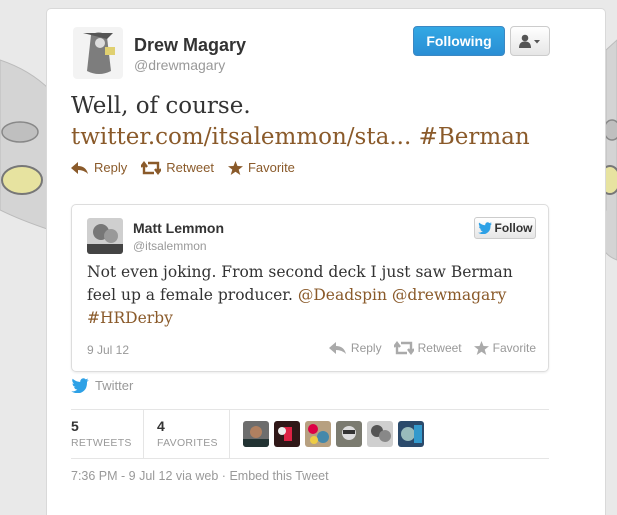 The width and height of the screenshot is (617, 515). I want to click on favoriters-avatars, so click(333, 434).